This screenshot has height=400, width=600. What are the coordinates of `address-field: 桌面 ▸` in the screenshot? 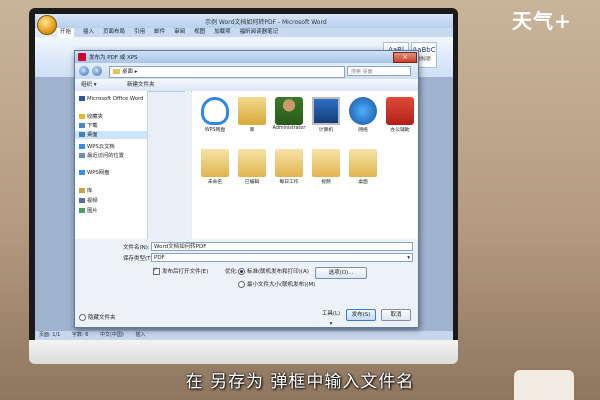 It's located at (227, 72).